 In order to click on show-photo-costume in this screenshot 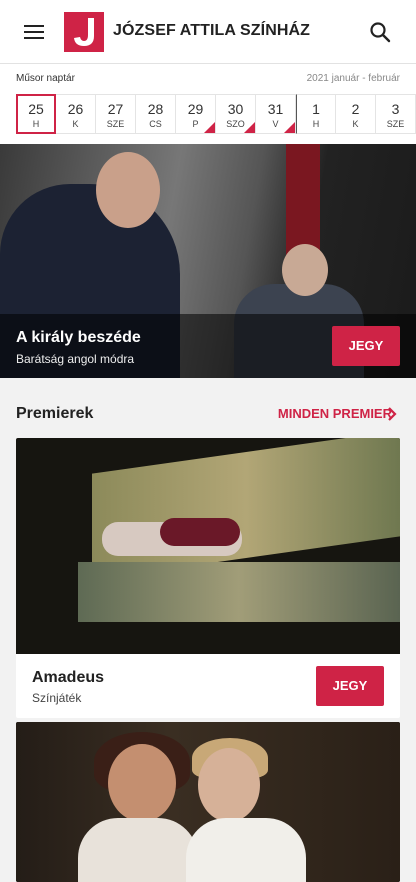, I will do `click(200, 532)`.